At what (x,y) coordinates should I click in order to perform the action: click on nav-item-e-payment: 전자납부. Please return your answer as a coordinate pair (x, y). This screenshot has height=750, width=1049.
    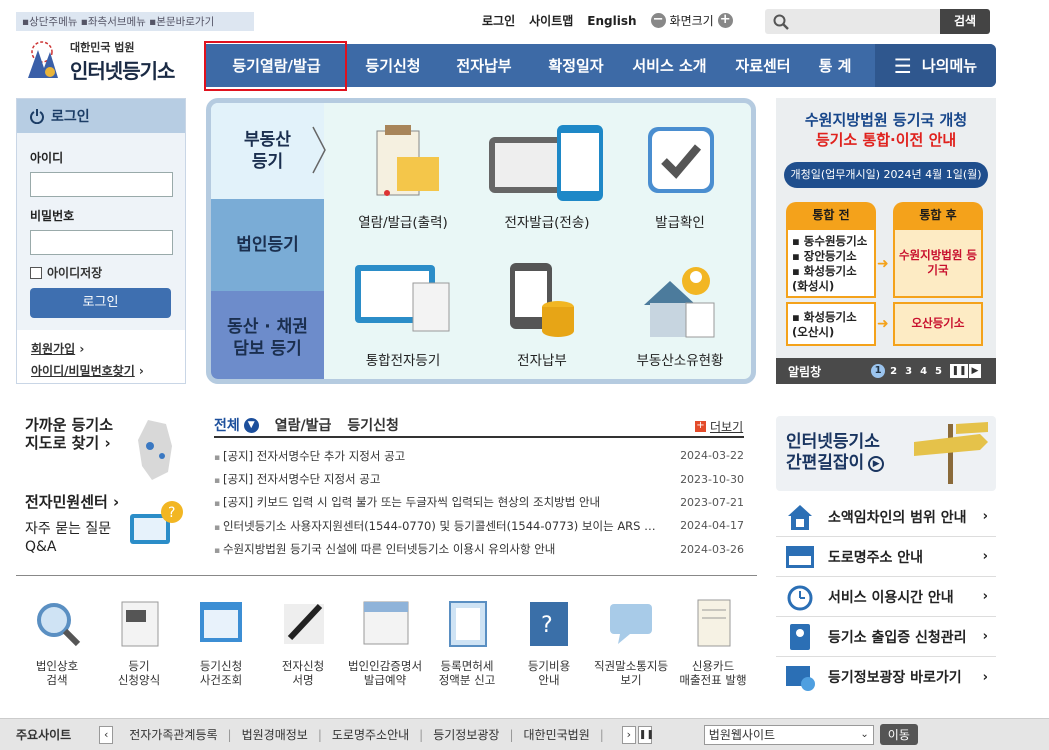
    Looking at the image, I should click on (484, 65).